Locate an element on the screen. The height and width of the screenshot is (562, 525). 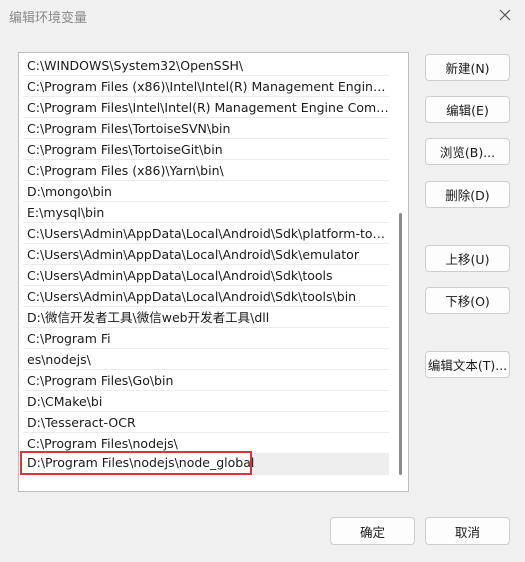
list-item: D:\CMake\bi is located at coordinates (206, 401).